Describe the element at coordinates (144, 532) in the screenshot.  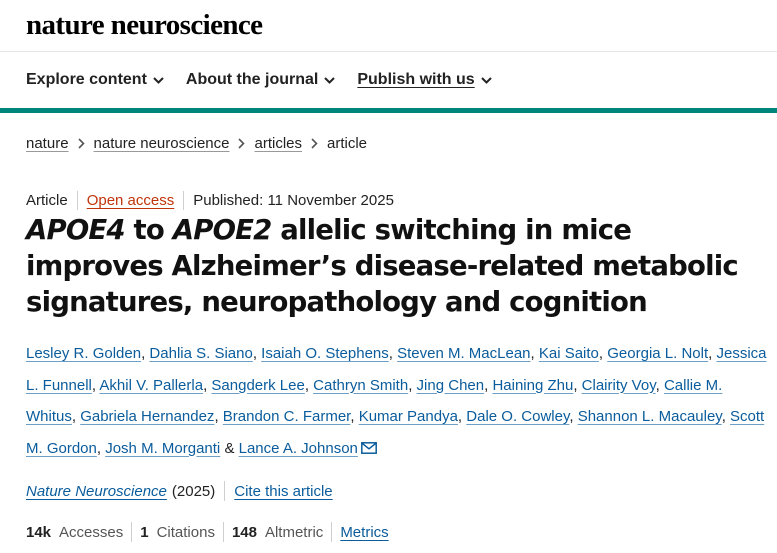
I see `citations-count: 1` at that location.